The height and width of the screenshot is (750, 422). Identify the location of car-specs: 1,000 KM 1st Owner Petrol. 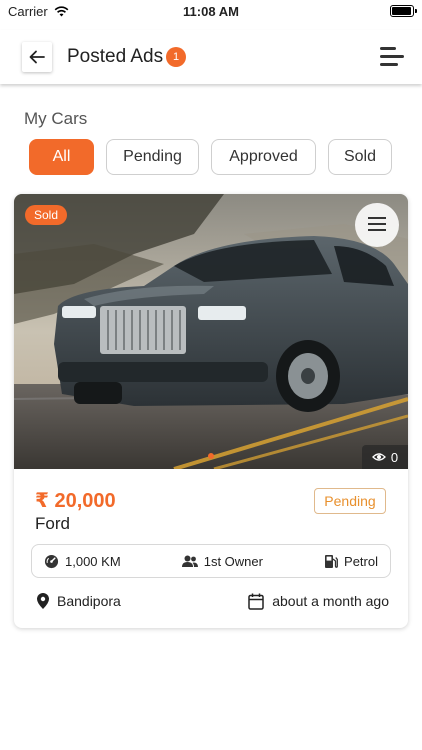
(211, 561).